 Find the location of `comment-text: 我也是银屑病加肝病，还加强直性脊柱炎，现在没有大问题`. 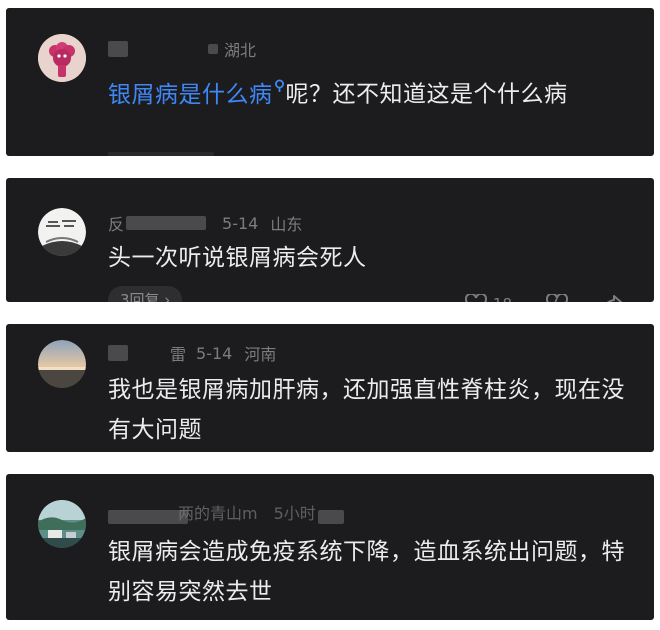

comment-text: 我也是银屑病加肝病，还加强直性脊柱炎，现在没有大问题 is located at coordinates (366, 410).